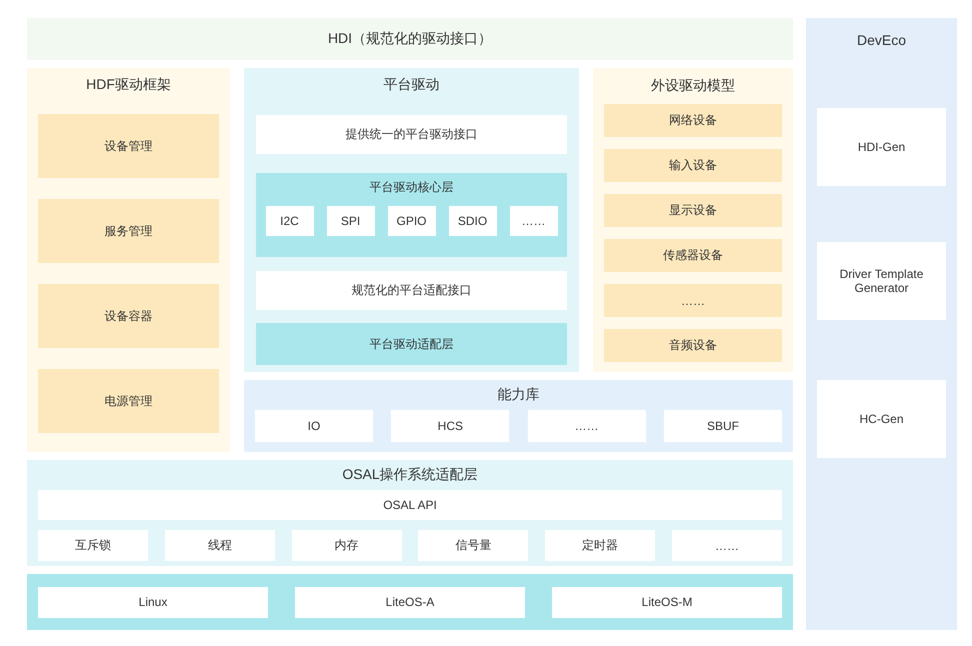 The image size is (972, 646). What do you see at coordinates (350, 221) in the screenshot?
I see `bus-block: SPI` at bounding box center [350, 221].